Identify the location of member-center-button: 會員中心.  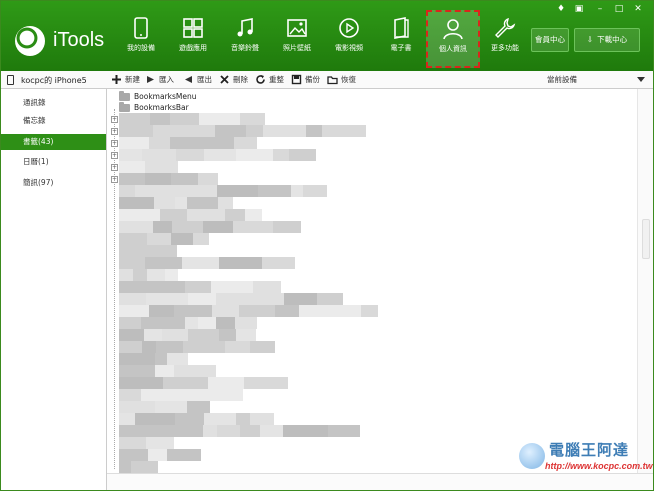
(550, 40).